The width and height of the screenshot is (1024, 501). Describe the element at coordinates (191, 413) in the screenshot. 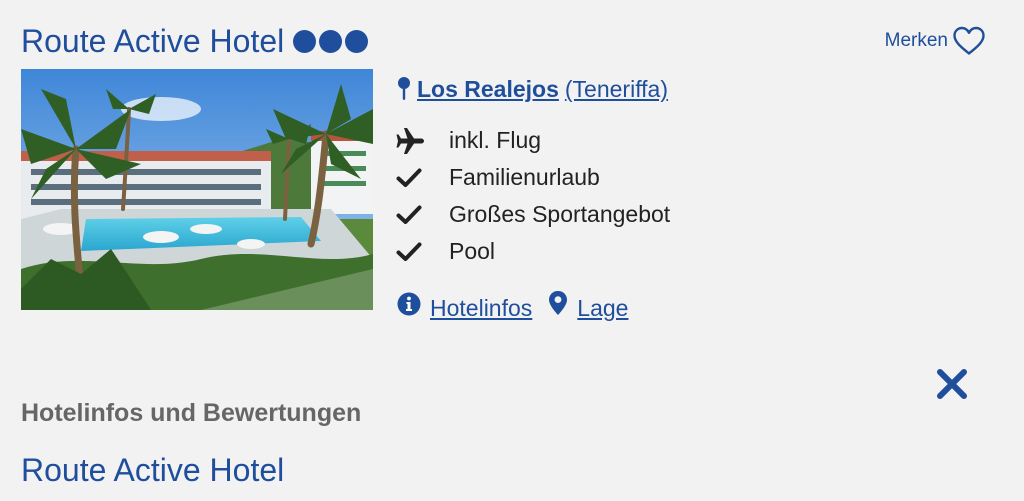

I see `section-heading: Hotelinfos und Bewertungen` at that location.